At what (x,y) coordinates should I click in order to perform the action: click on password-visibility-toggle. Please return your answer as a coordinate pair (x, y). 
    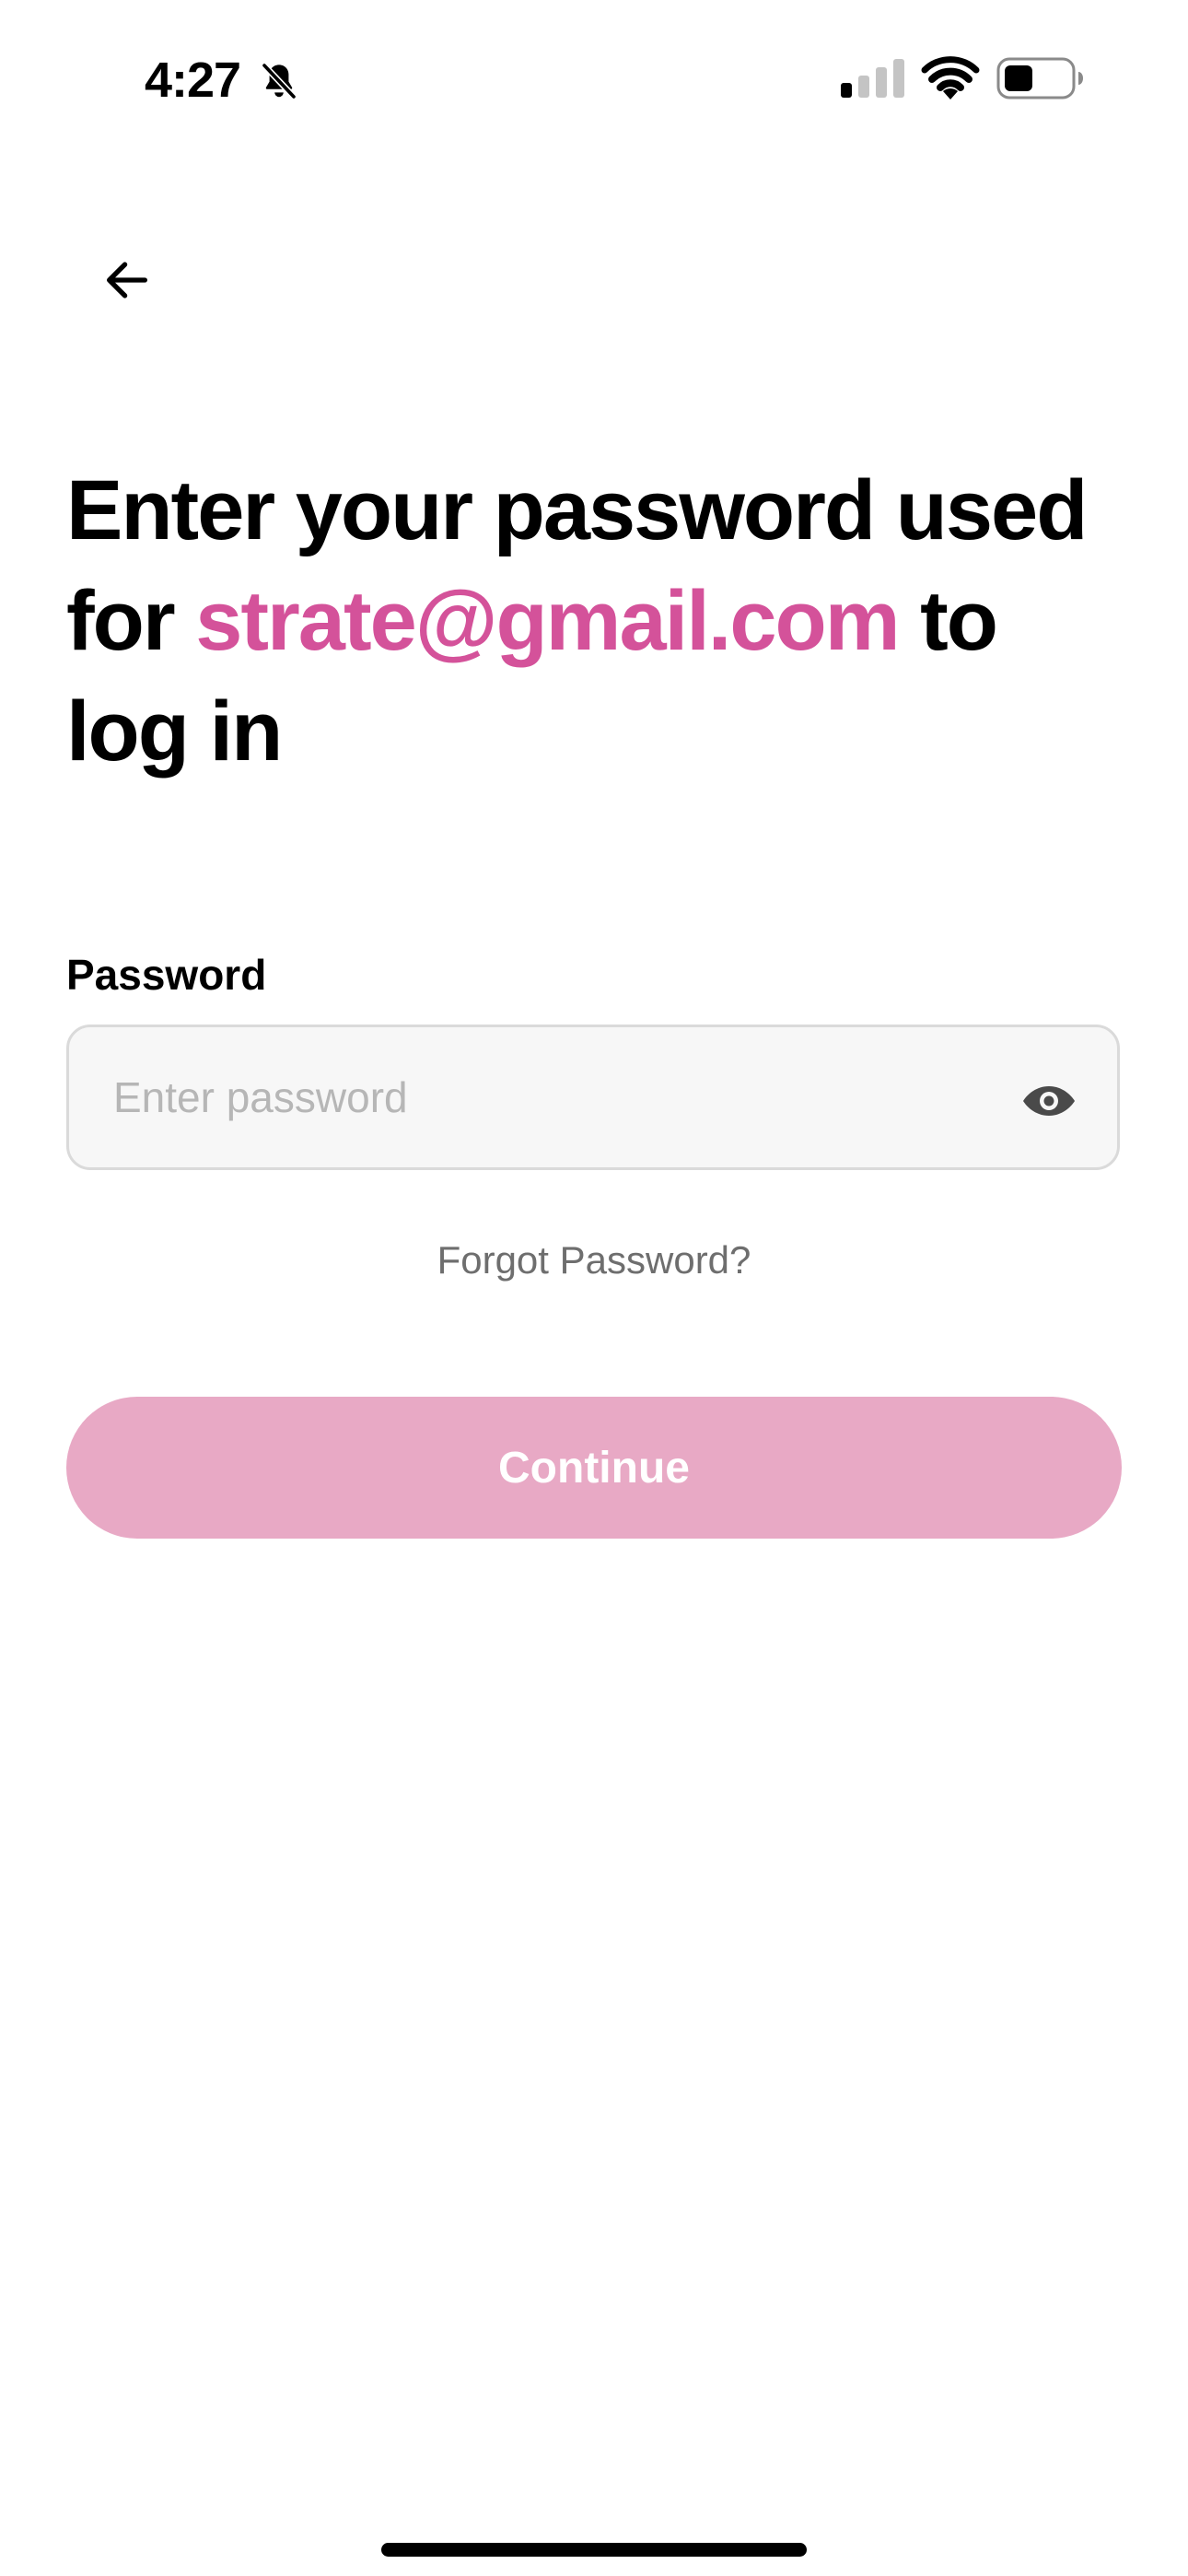
    Looking at the image, I should click on (1049, 1101).